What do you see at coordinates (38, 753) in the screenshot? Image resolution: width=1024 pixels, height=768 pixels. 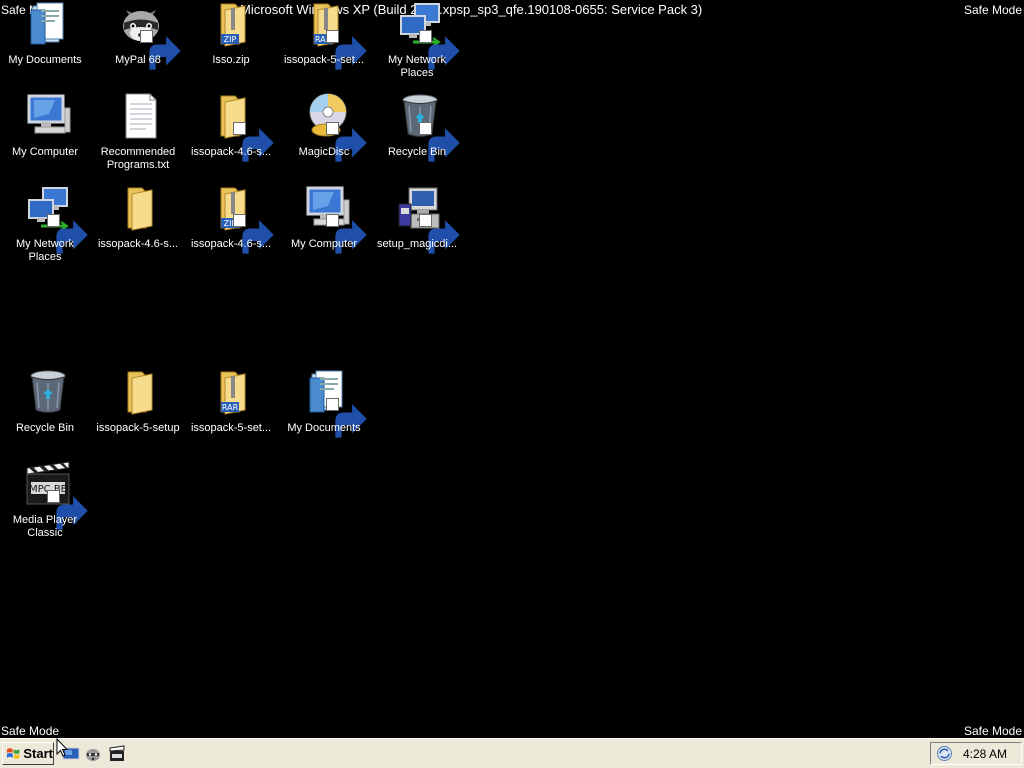 I see `start-label: Start` at bounding box center [38, 753].